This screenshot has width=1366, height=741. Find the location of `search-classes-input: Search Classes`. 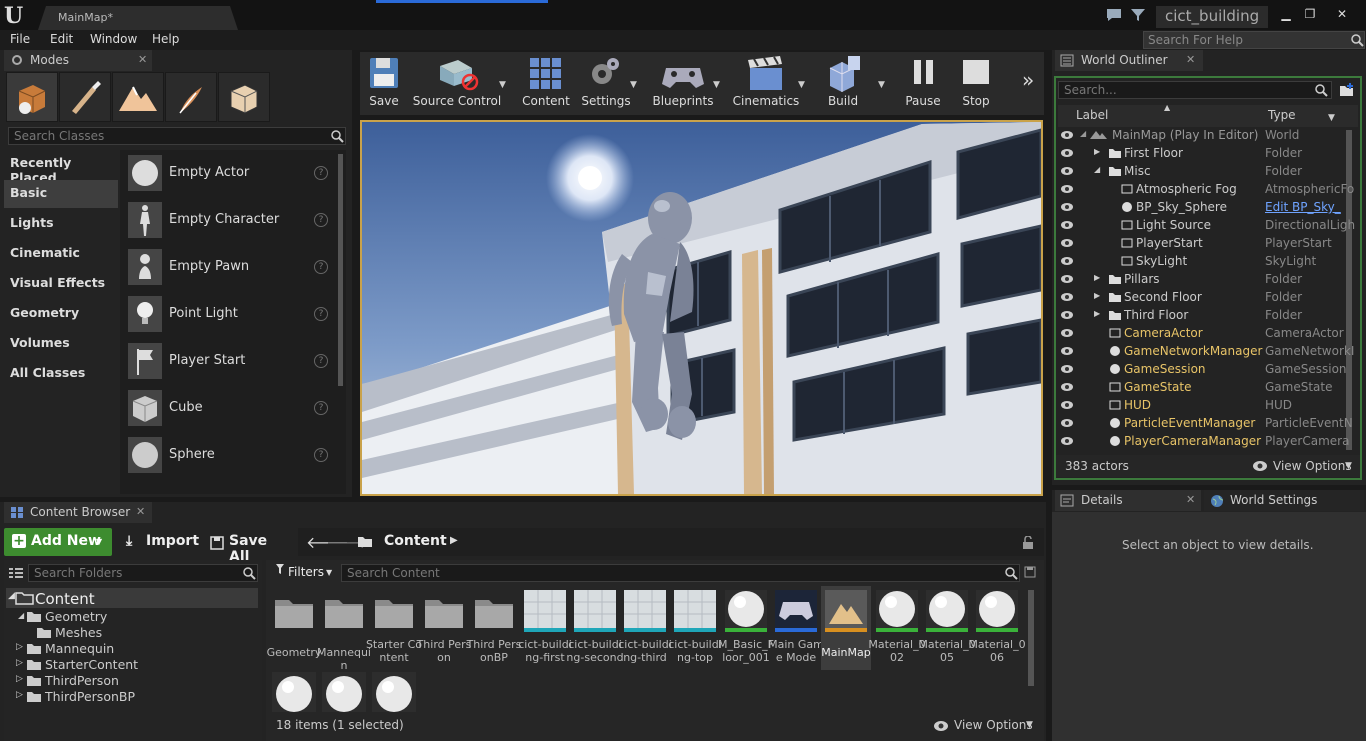

search-classes-input: Search Classes is located at coordinates (177, 136).